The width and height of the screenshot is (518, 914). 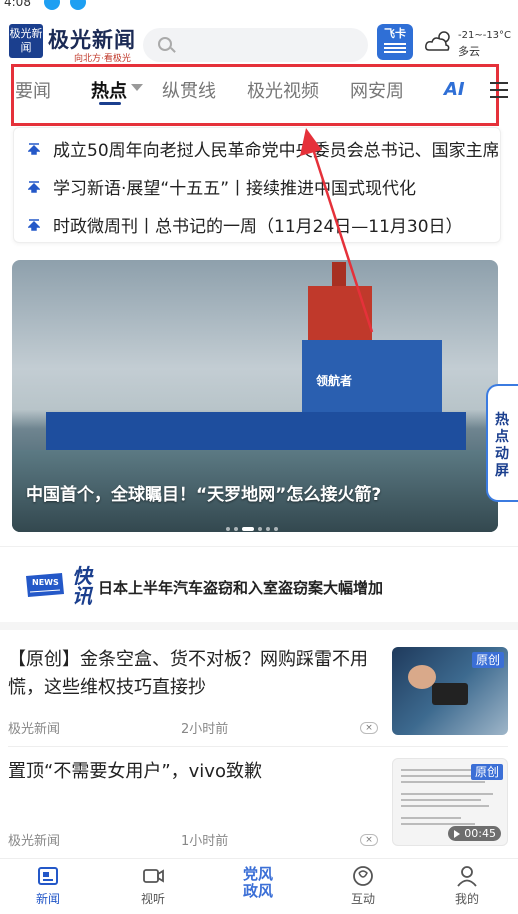 What do you see at coordinates (33, 90) in the screenshot?
I see `tab-yaowen: 要闻` at bounding box center [33, 90].